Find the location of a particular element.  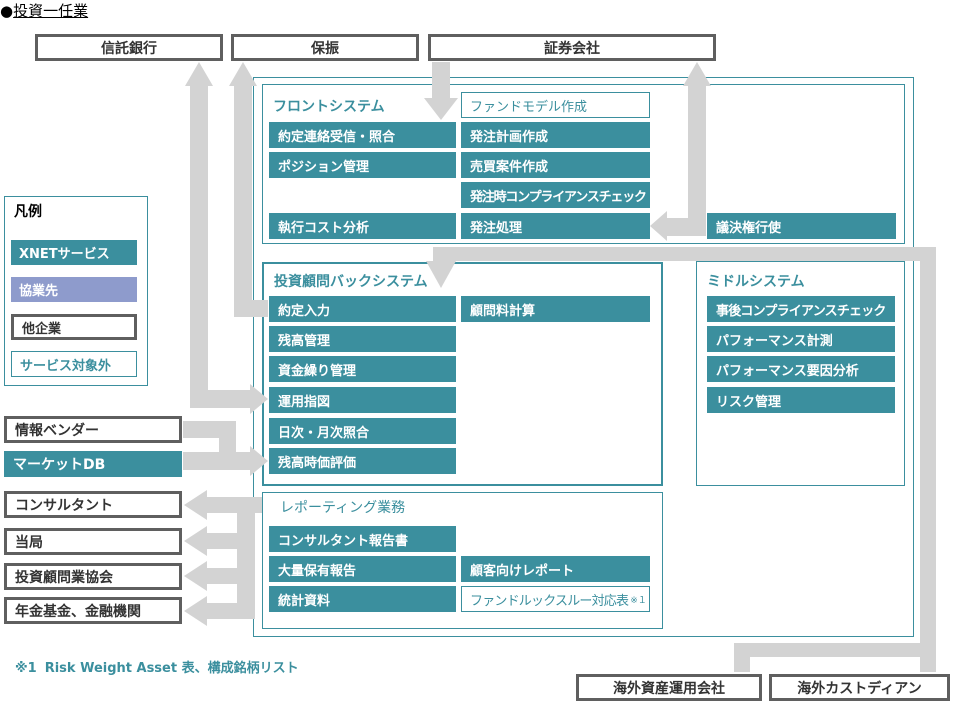

info-vendor-box: 情報ベンダー is located at coordinates (93, 429).